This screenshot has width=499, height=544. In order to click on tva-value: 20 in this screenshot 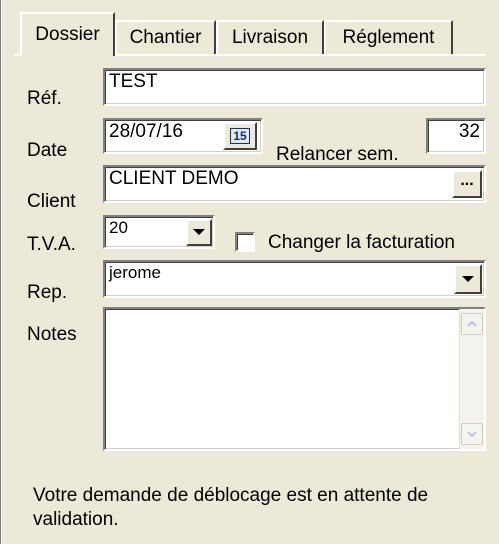, I will do `click(118, 227)`.